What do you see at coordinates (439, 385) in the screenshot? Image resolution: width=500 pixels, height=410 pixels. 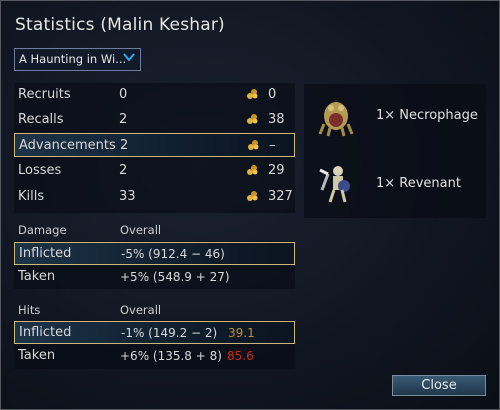 I see `close-button: Close` at bounding box center [439, 385].